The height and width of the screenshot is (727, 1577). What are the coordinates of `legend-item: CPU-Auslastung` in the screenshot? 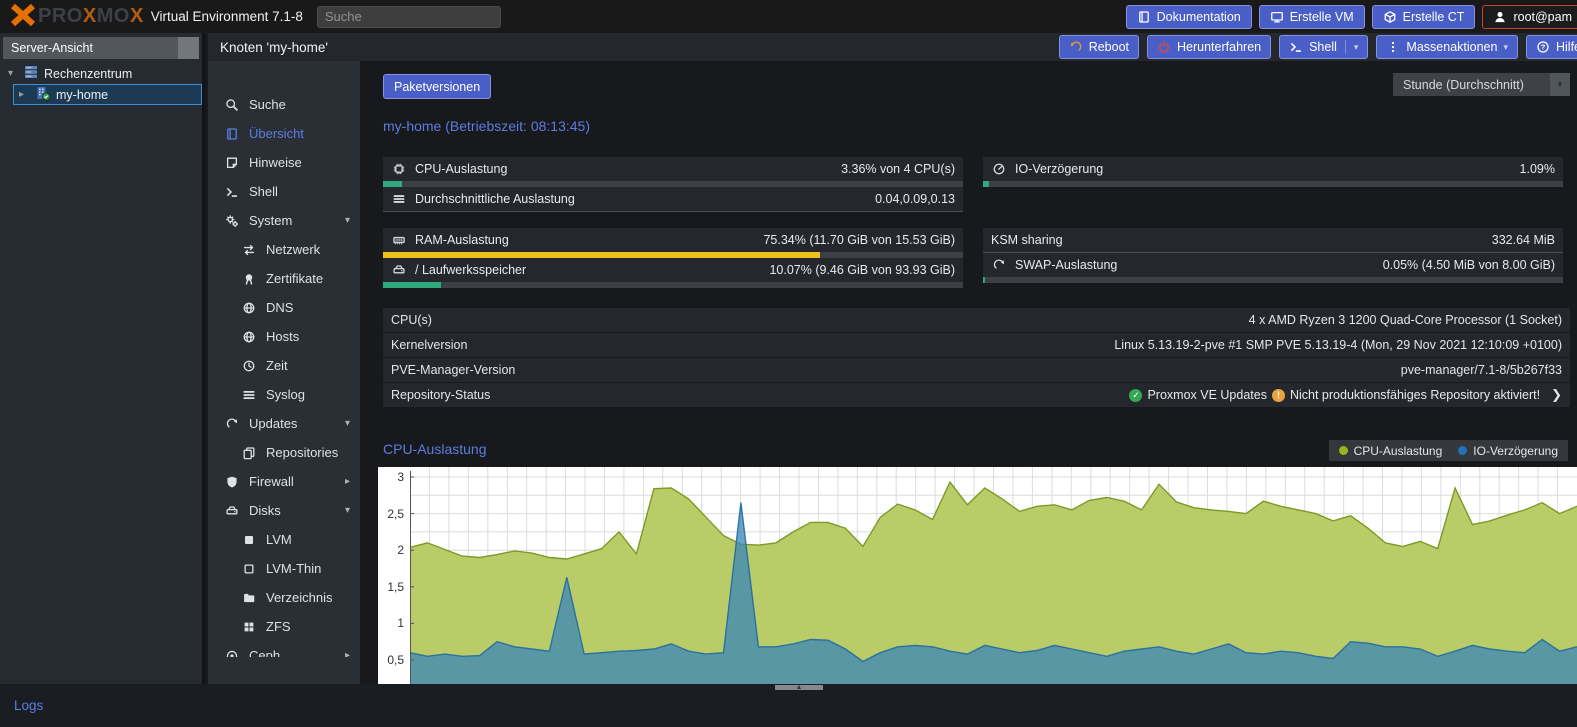 It's located at (1390, 451).